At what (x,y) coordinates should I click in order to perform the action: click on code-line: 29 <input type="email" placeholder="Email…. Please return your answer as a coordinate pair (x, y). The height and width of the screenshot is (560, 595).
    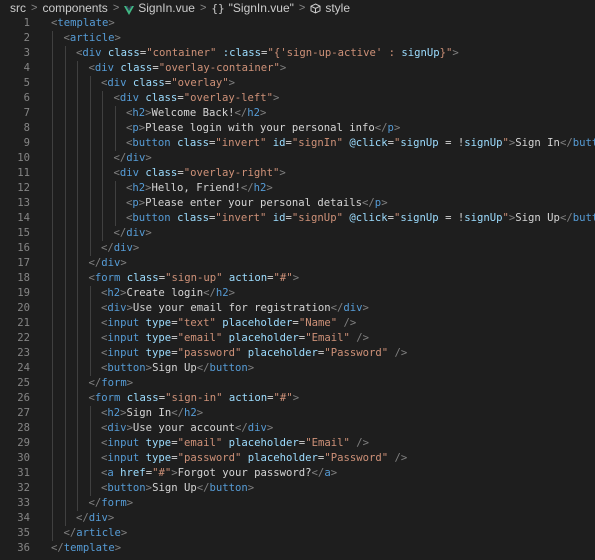
    Looking at the image, I should click on (297, 443).